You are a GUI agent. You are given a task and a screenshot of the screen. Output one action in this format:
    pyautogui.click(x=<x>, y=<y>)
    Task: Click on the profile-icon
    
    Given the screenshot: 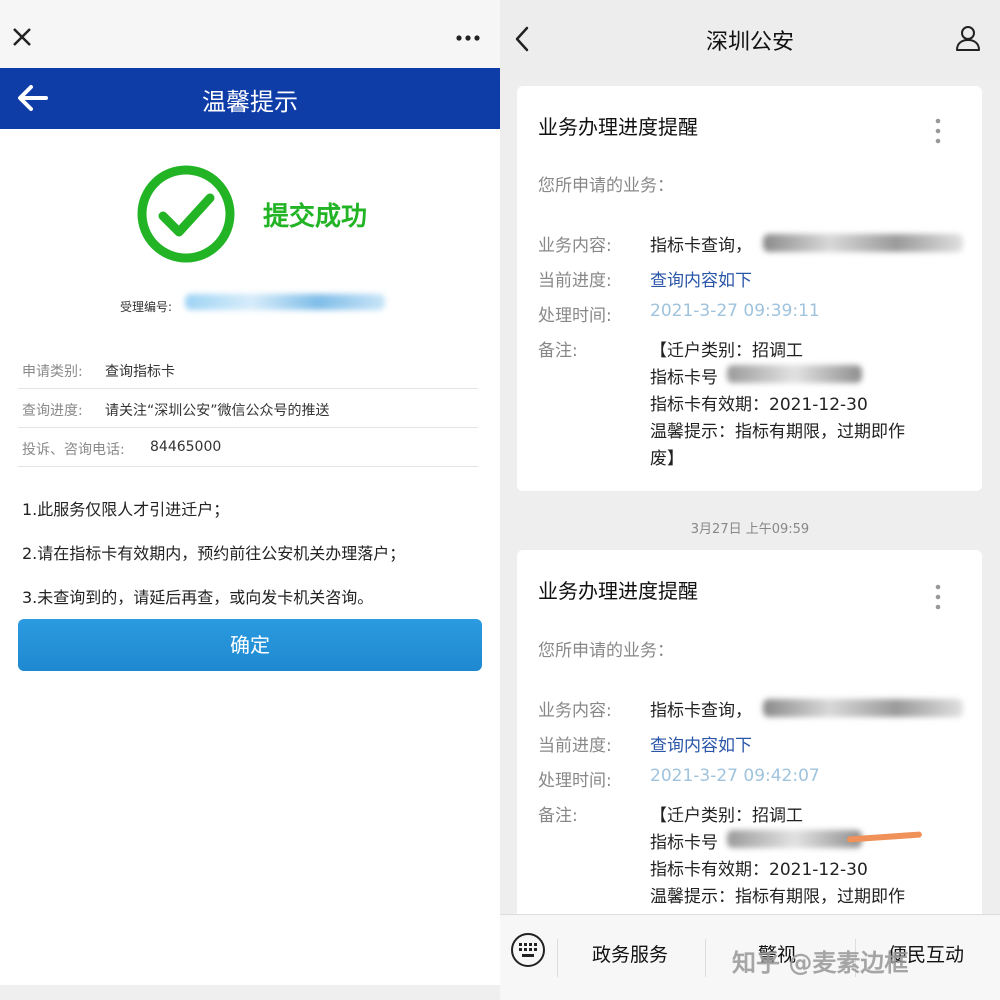 What is the action you would take?
    pyautogui.click(x=968, y=38)
    